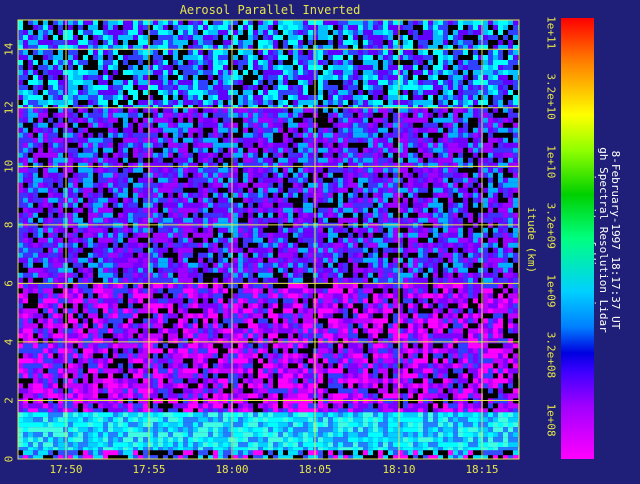 The width and height of the screenshot is (640, 484). What do you see at coordinates (148, 469) in the screenshot?
I see `x-tick-label: 17:55` at bounding box center [148, 469].